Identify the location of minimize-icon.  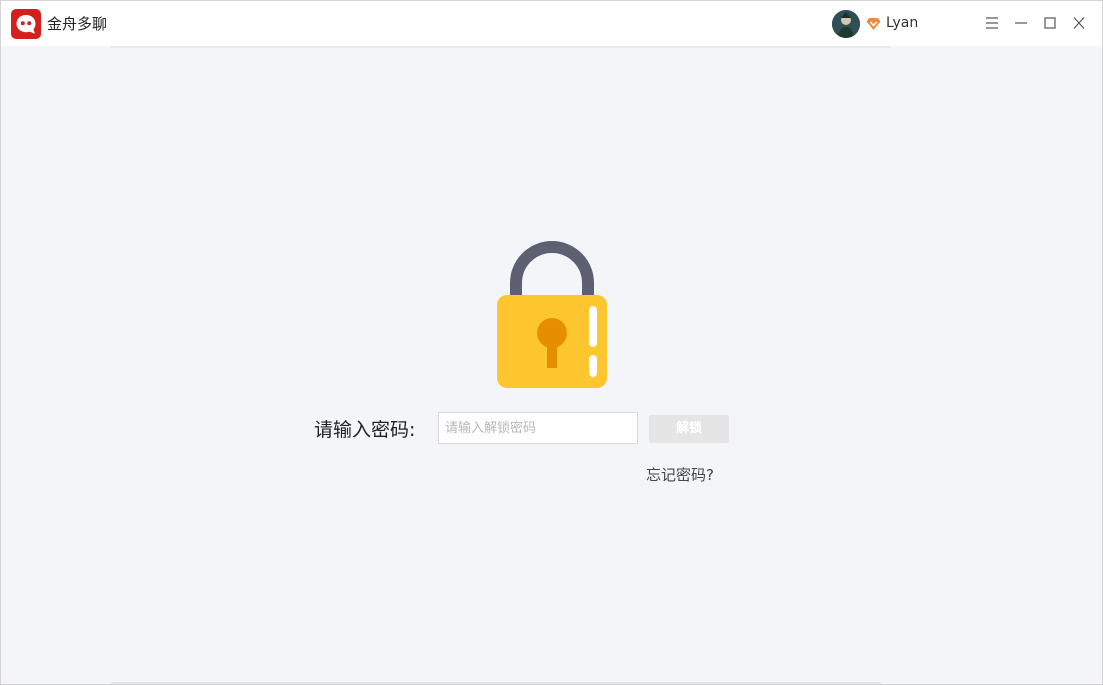
(1021, 23).